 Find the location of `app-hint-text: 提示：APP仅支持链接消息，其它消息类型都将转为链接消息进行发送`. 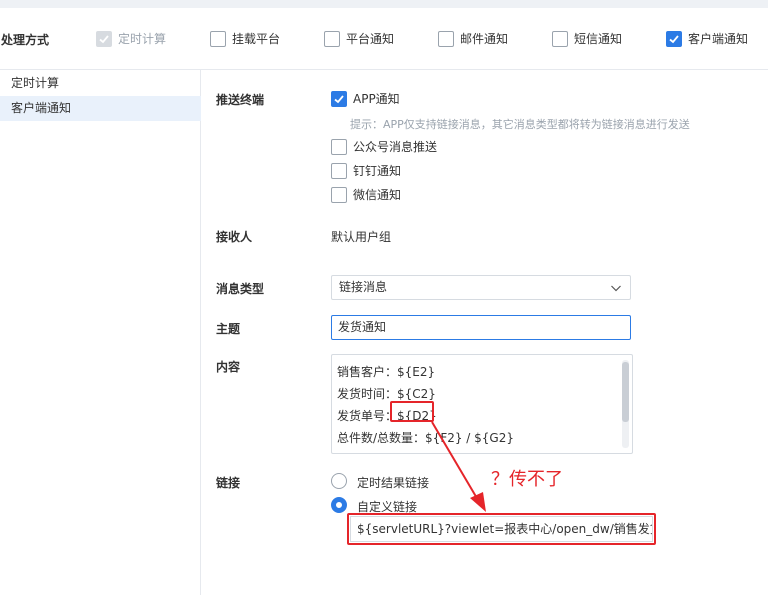

app-hint-text: 提示：APP仅支持链接消息，其它消息类型都将转为链接消息进行发送 is located at coordinates (520, 124).